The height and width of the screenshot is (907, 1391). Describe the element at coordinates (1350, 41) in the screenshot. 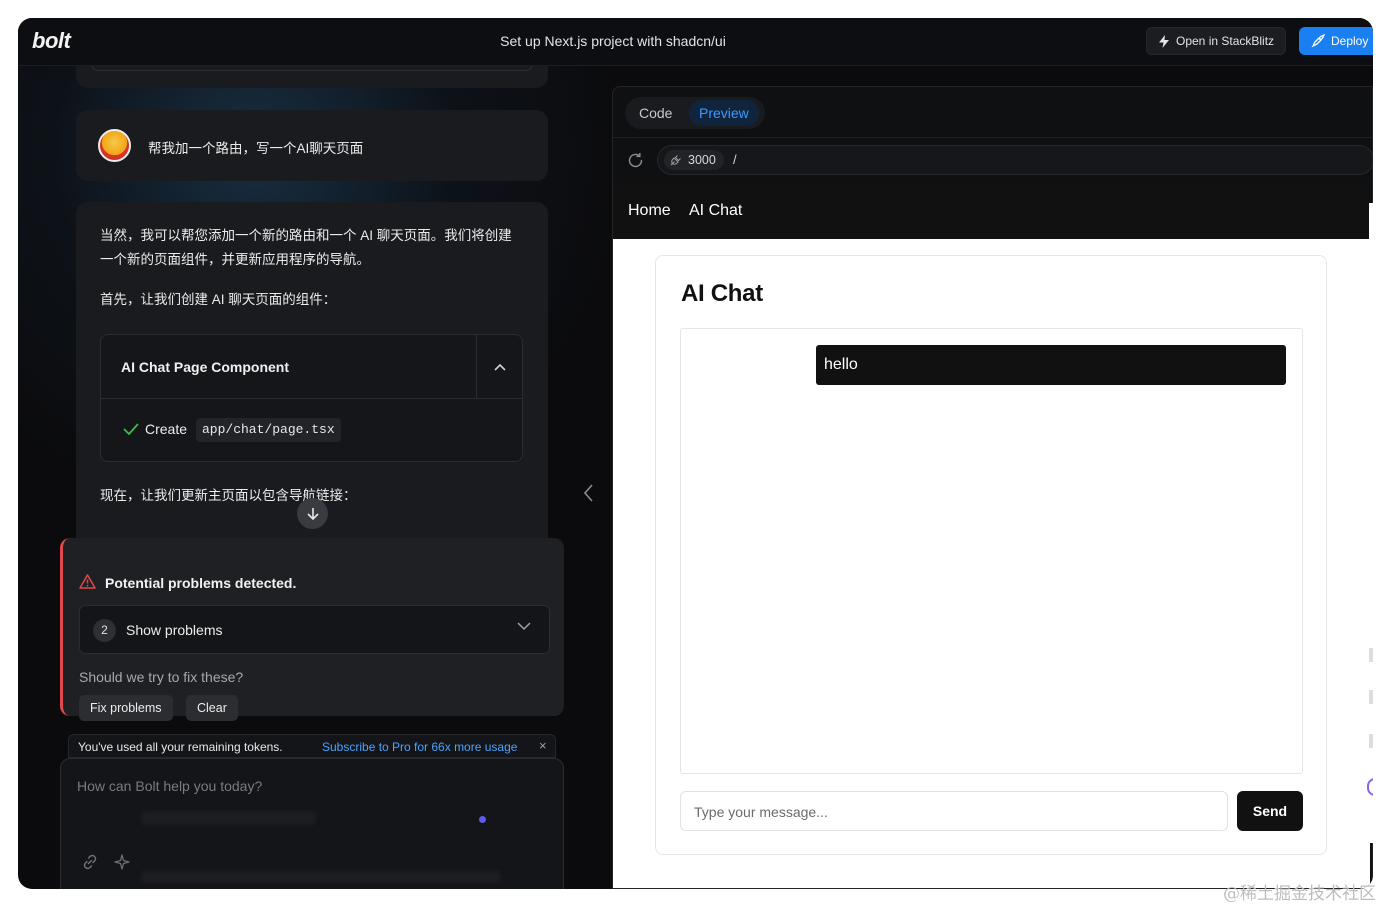

I see `deploy-label: Deploy` at that location.